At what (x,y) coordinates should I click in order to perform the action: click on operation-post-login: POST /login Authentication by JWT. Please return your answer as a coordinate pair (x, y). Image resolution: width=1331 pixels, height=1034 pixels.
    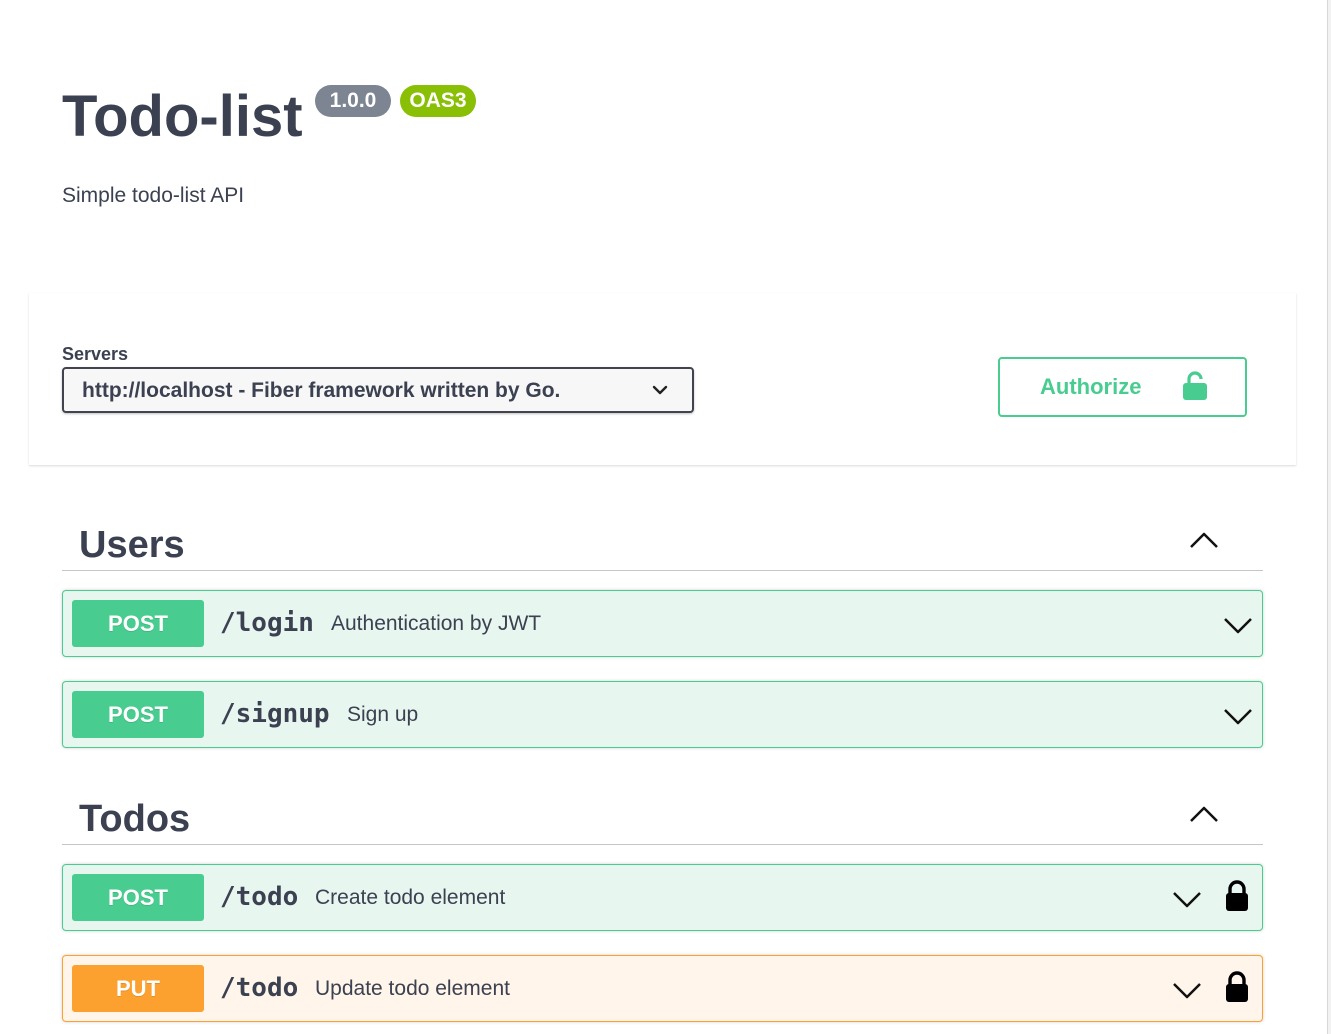
    Looking at the image, I should click on (662, 623).